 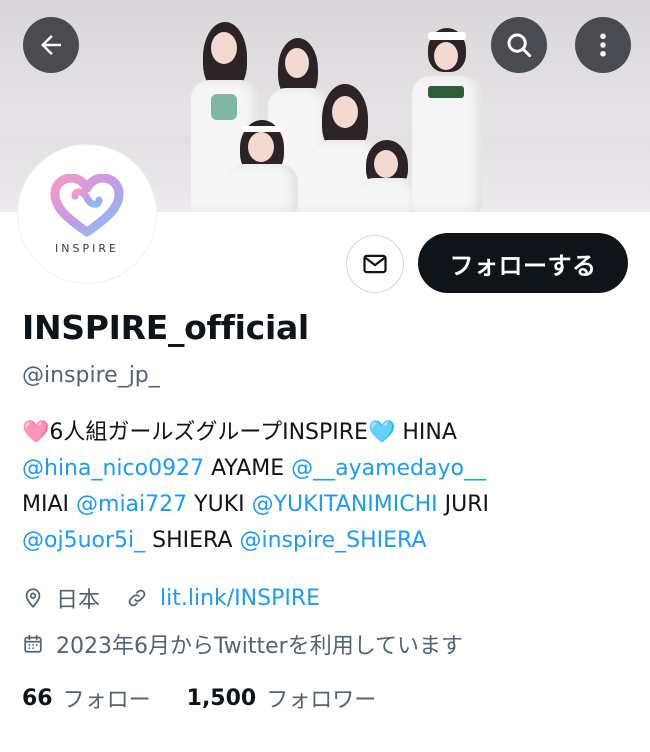 I want to click on more-vertical-icon, so click(x=603, y=45).